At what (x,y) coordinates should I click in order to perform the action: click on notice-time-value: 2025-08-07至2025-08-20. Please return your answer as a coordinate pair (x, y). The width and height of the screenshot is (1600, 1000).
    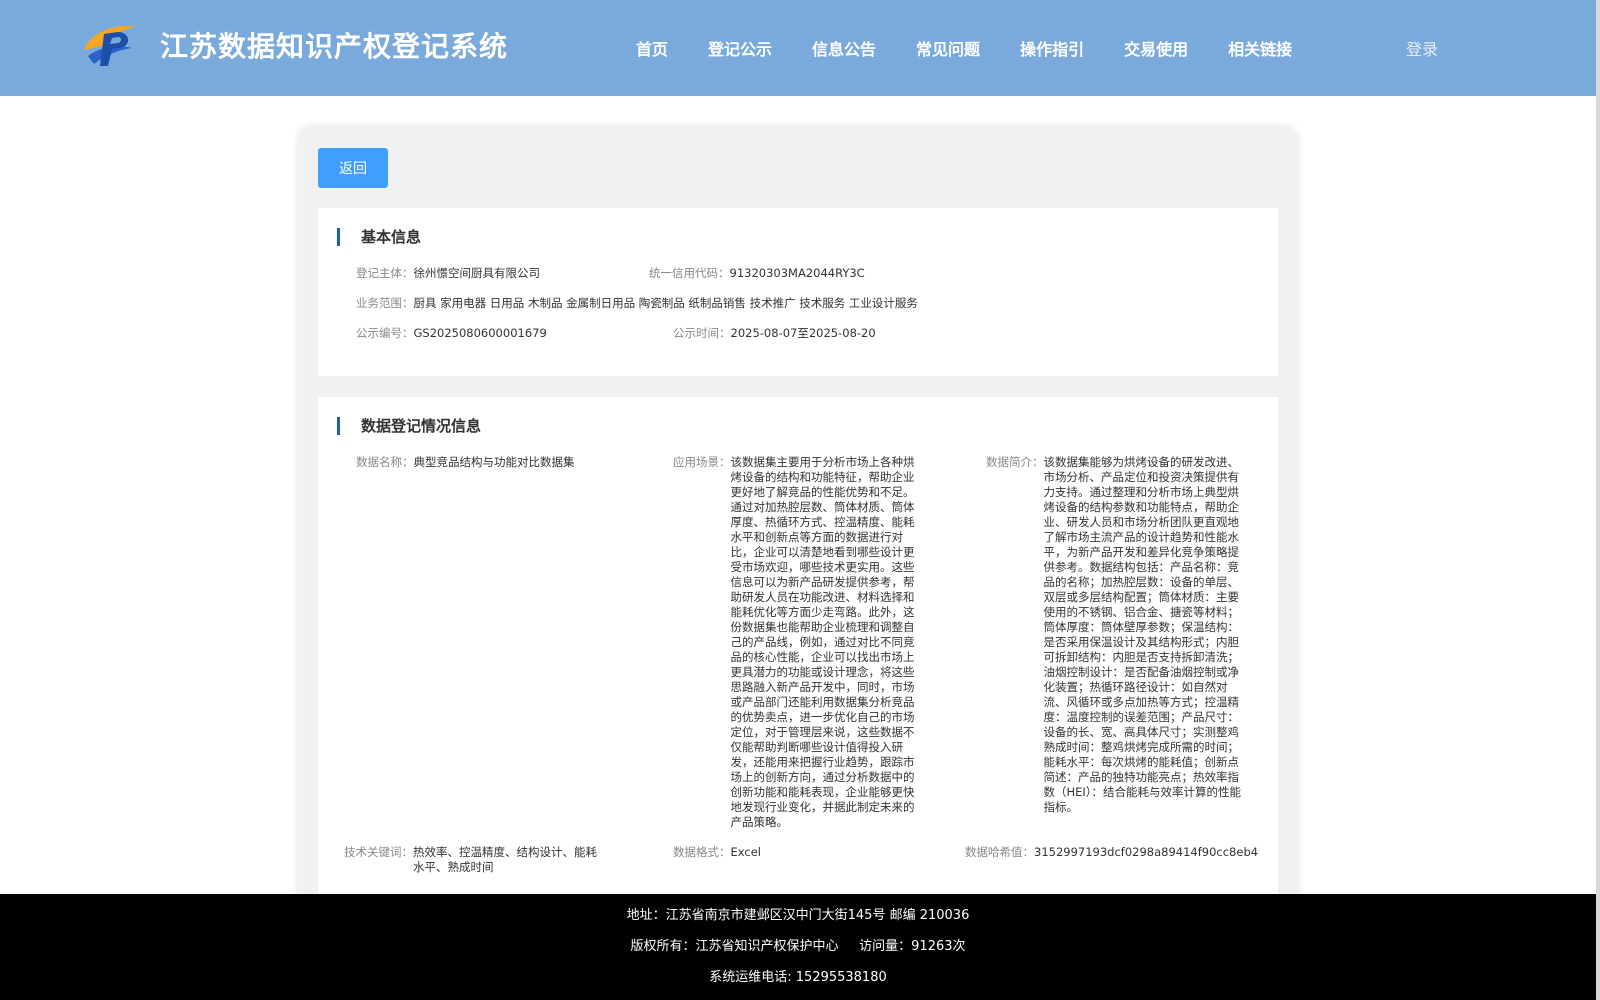
    Looking at the image, I should click on (803, 333).